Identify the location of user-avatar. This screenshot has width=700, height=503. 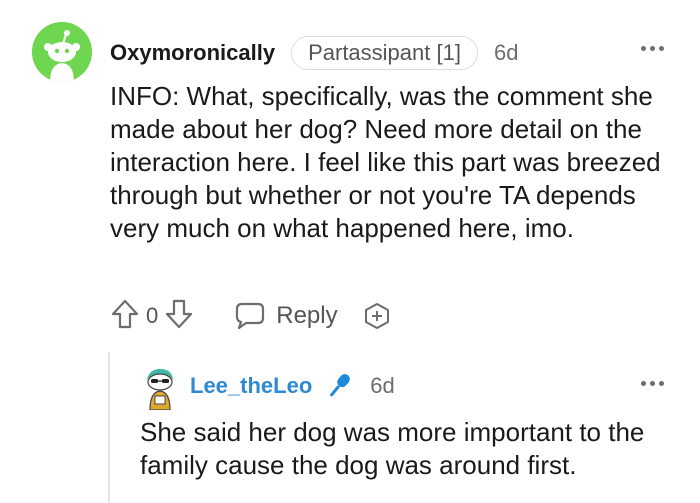
(62, 52).